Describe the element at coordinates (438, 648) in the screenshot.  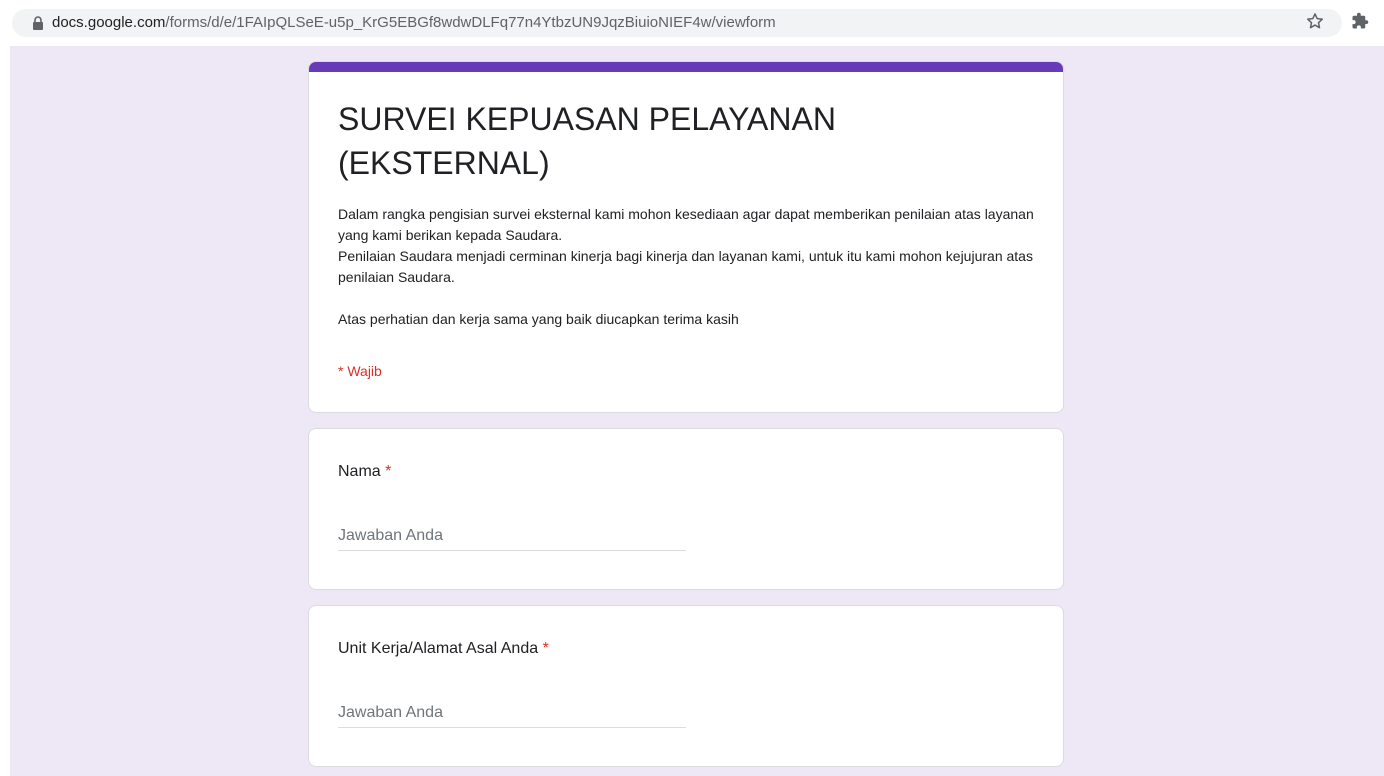
I see `question-title: Unit Kerja/Alamat Asal Anda` at that location.